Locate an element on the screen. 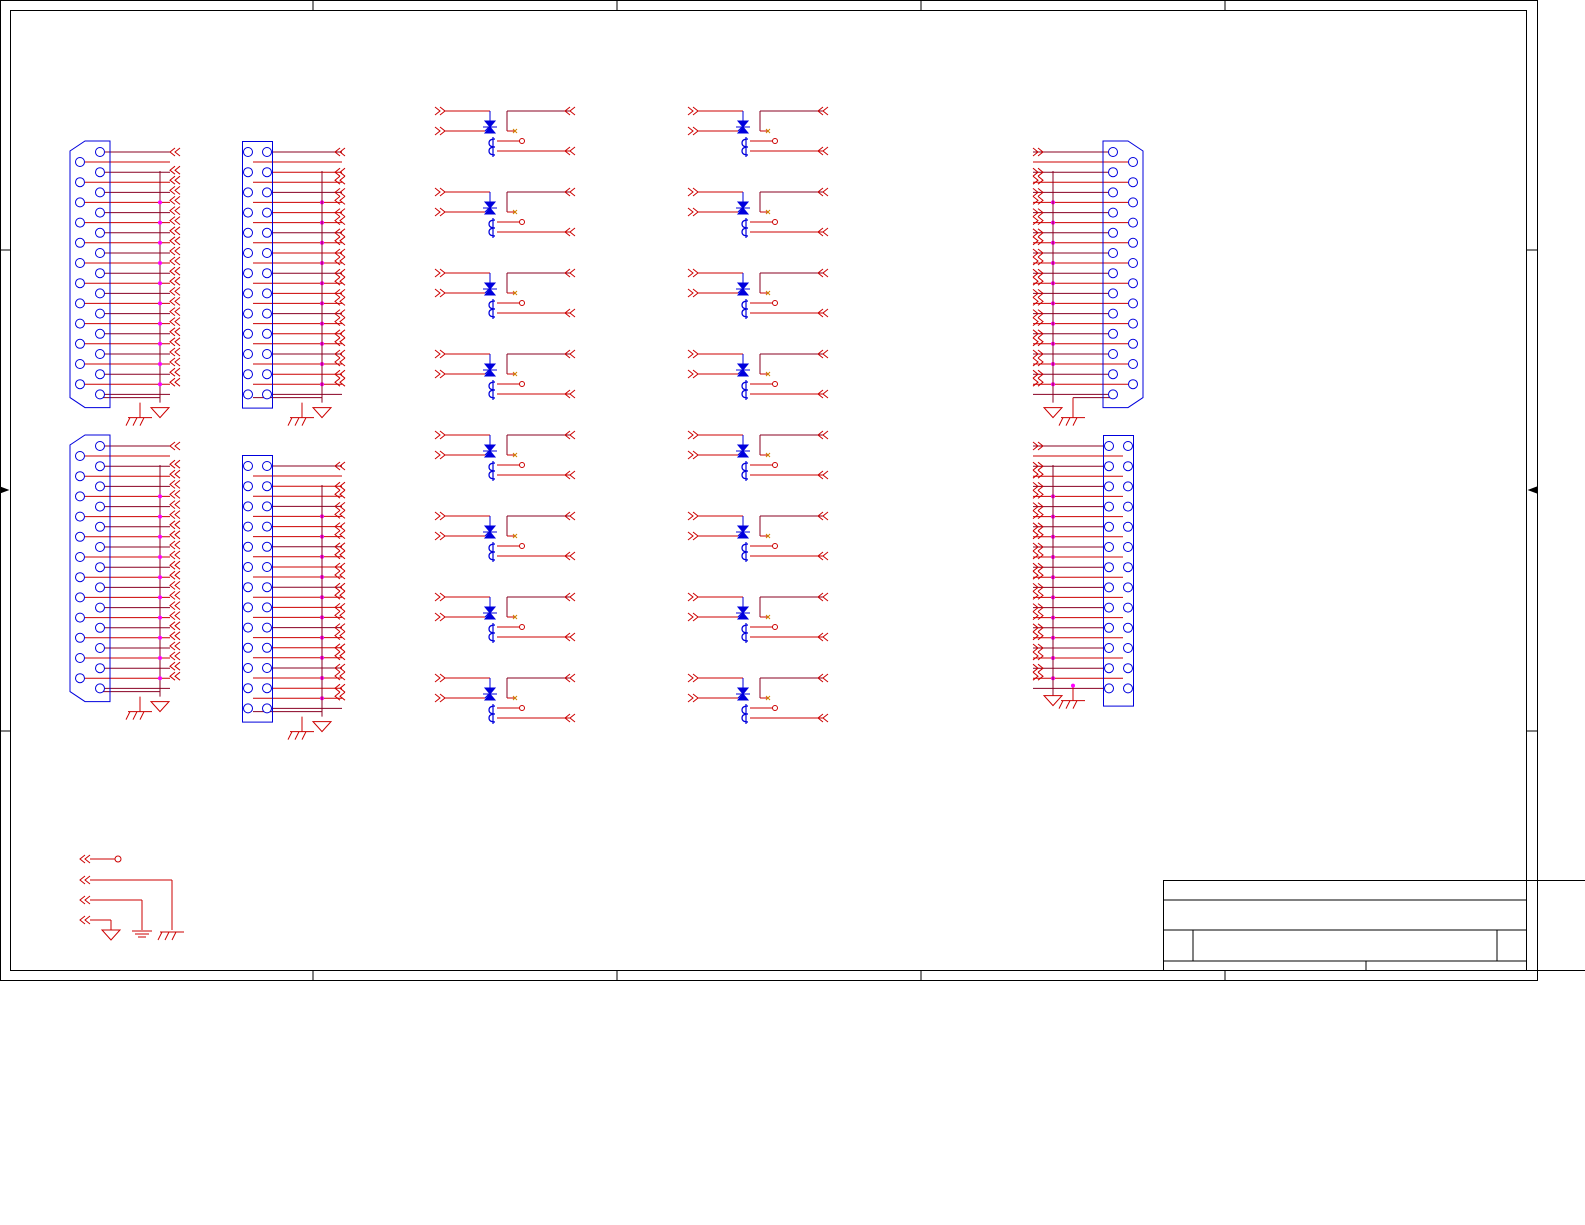 The height and width of the screenshot is (1225, 1585). relay-a-2-wires is located at coordinates (505, 212).